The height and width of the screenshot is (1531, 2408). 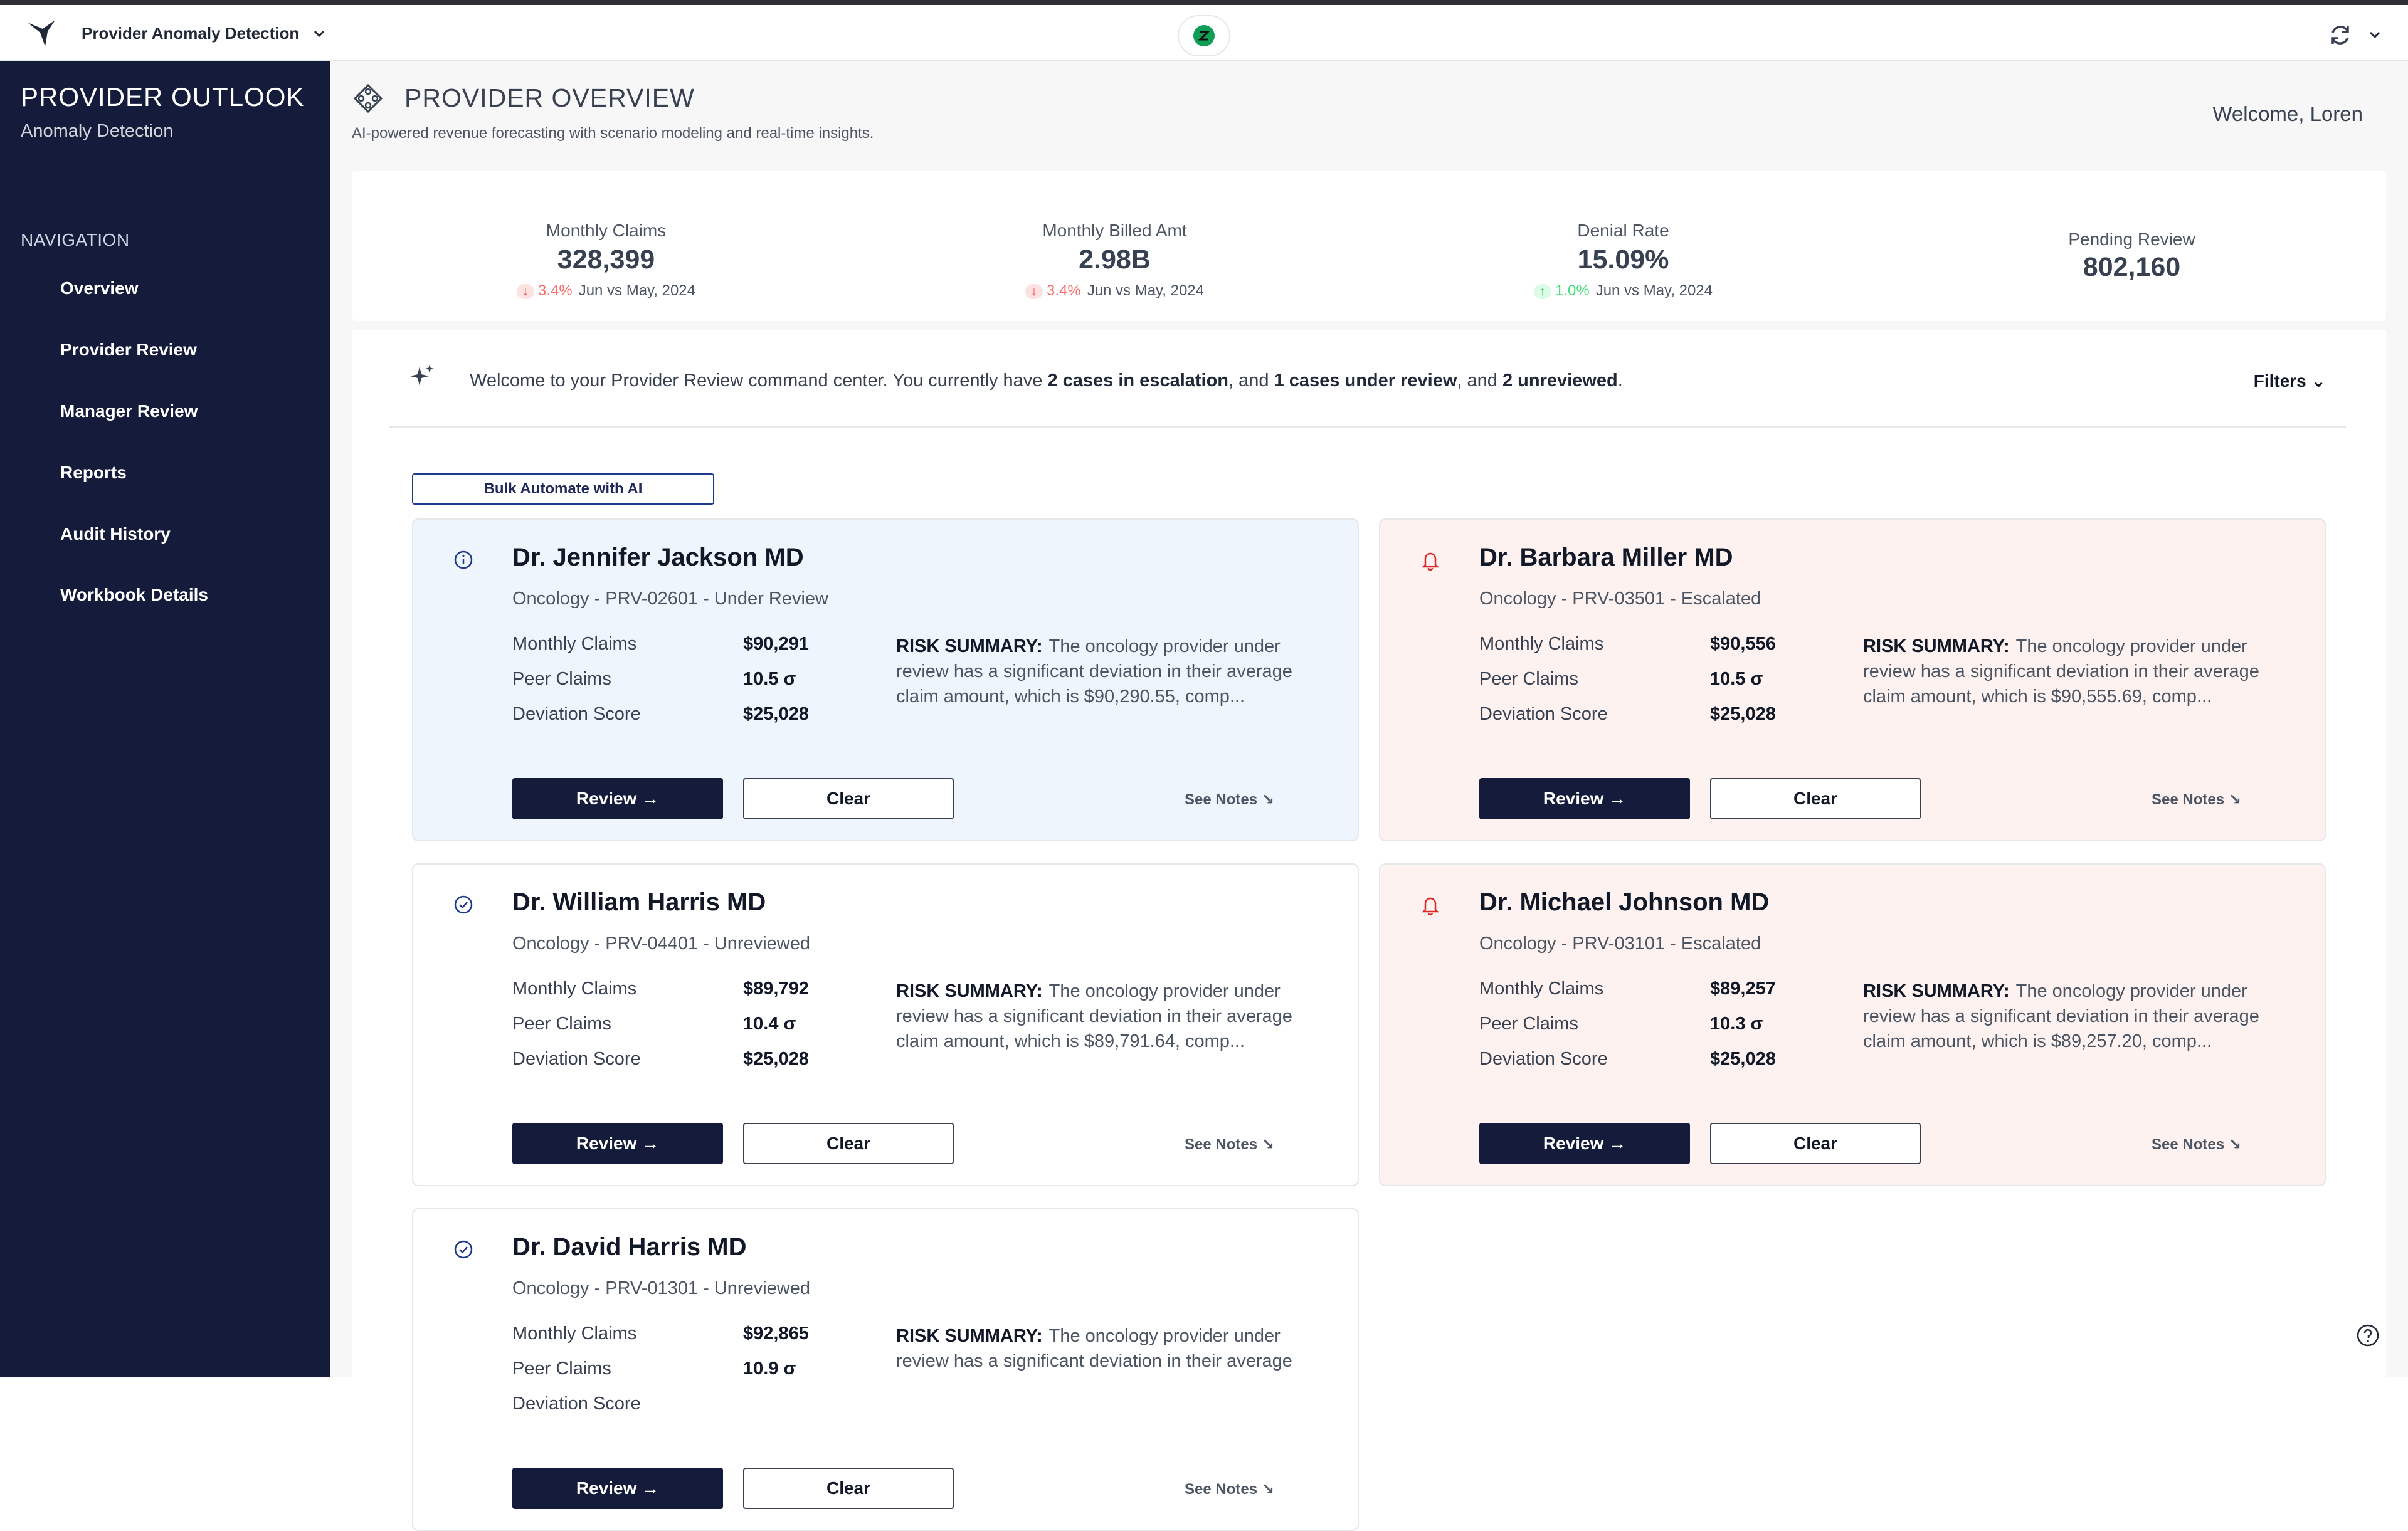 What do you see at coordinates (769, 679) in the screenshot?
I see `peer-claims-value: 10.5 σ` at bounding box center [769, 679].